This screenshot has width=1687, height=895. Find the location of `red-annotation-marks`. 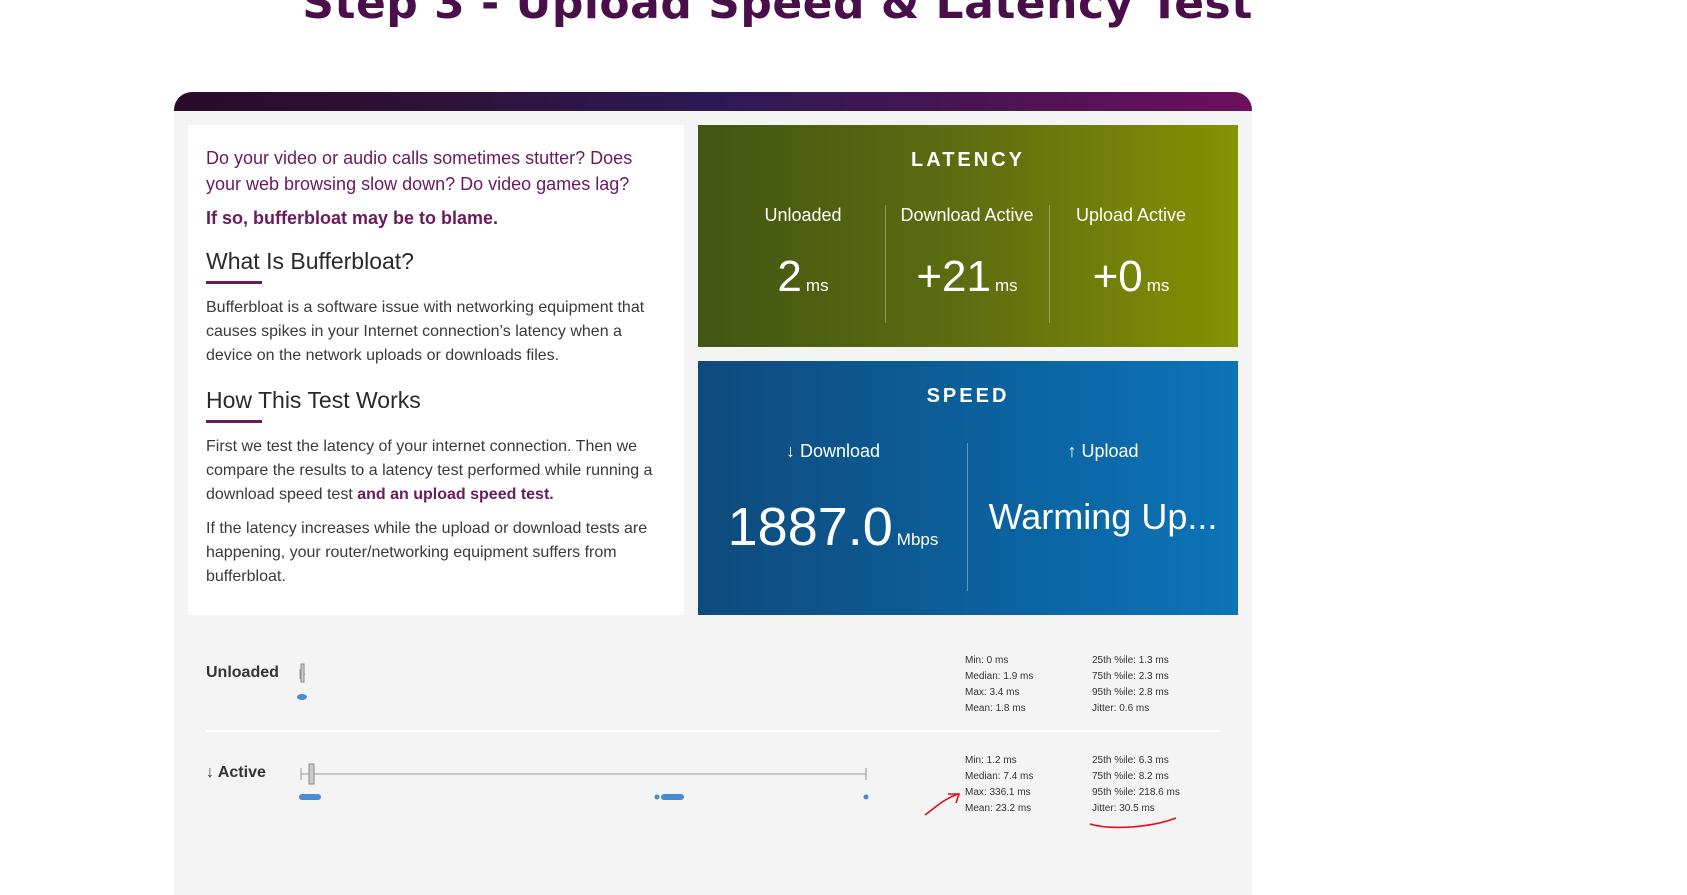

red-annotation-marks is located at coordinates (1050, 811).